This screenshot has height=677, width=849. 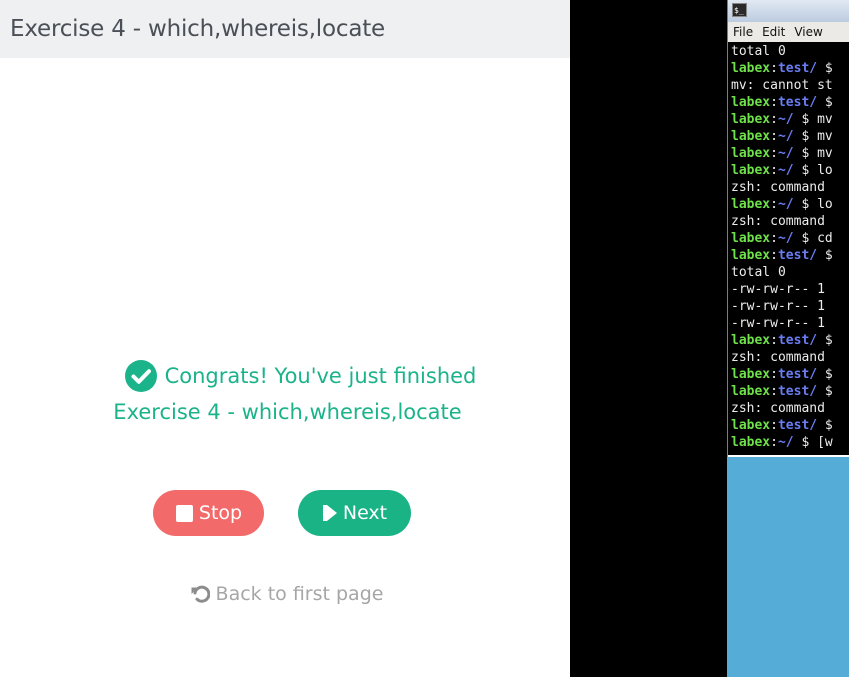 What do you see at coordinates (813, 238) in the screenshot?
I see `command-text: $ cd` at bounding box center [813, 238].